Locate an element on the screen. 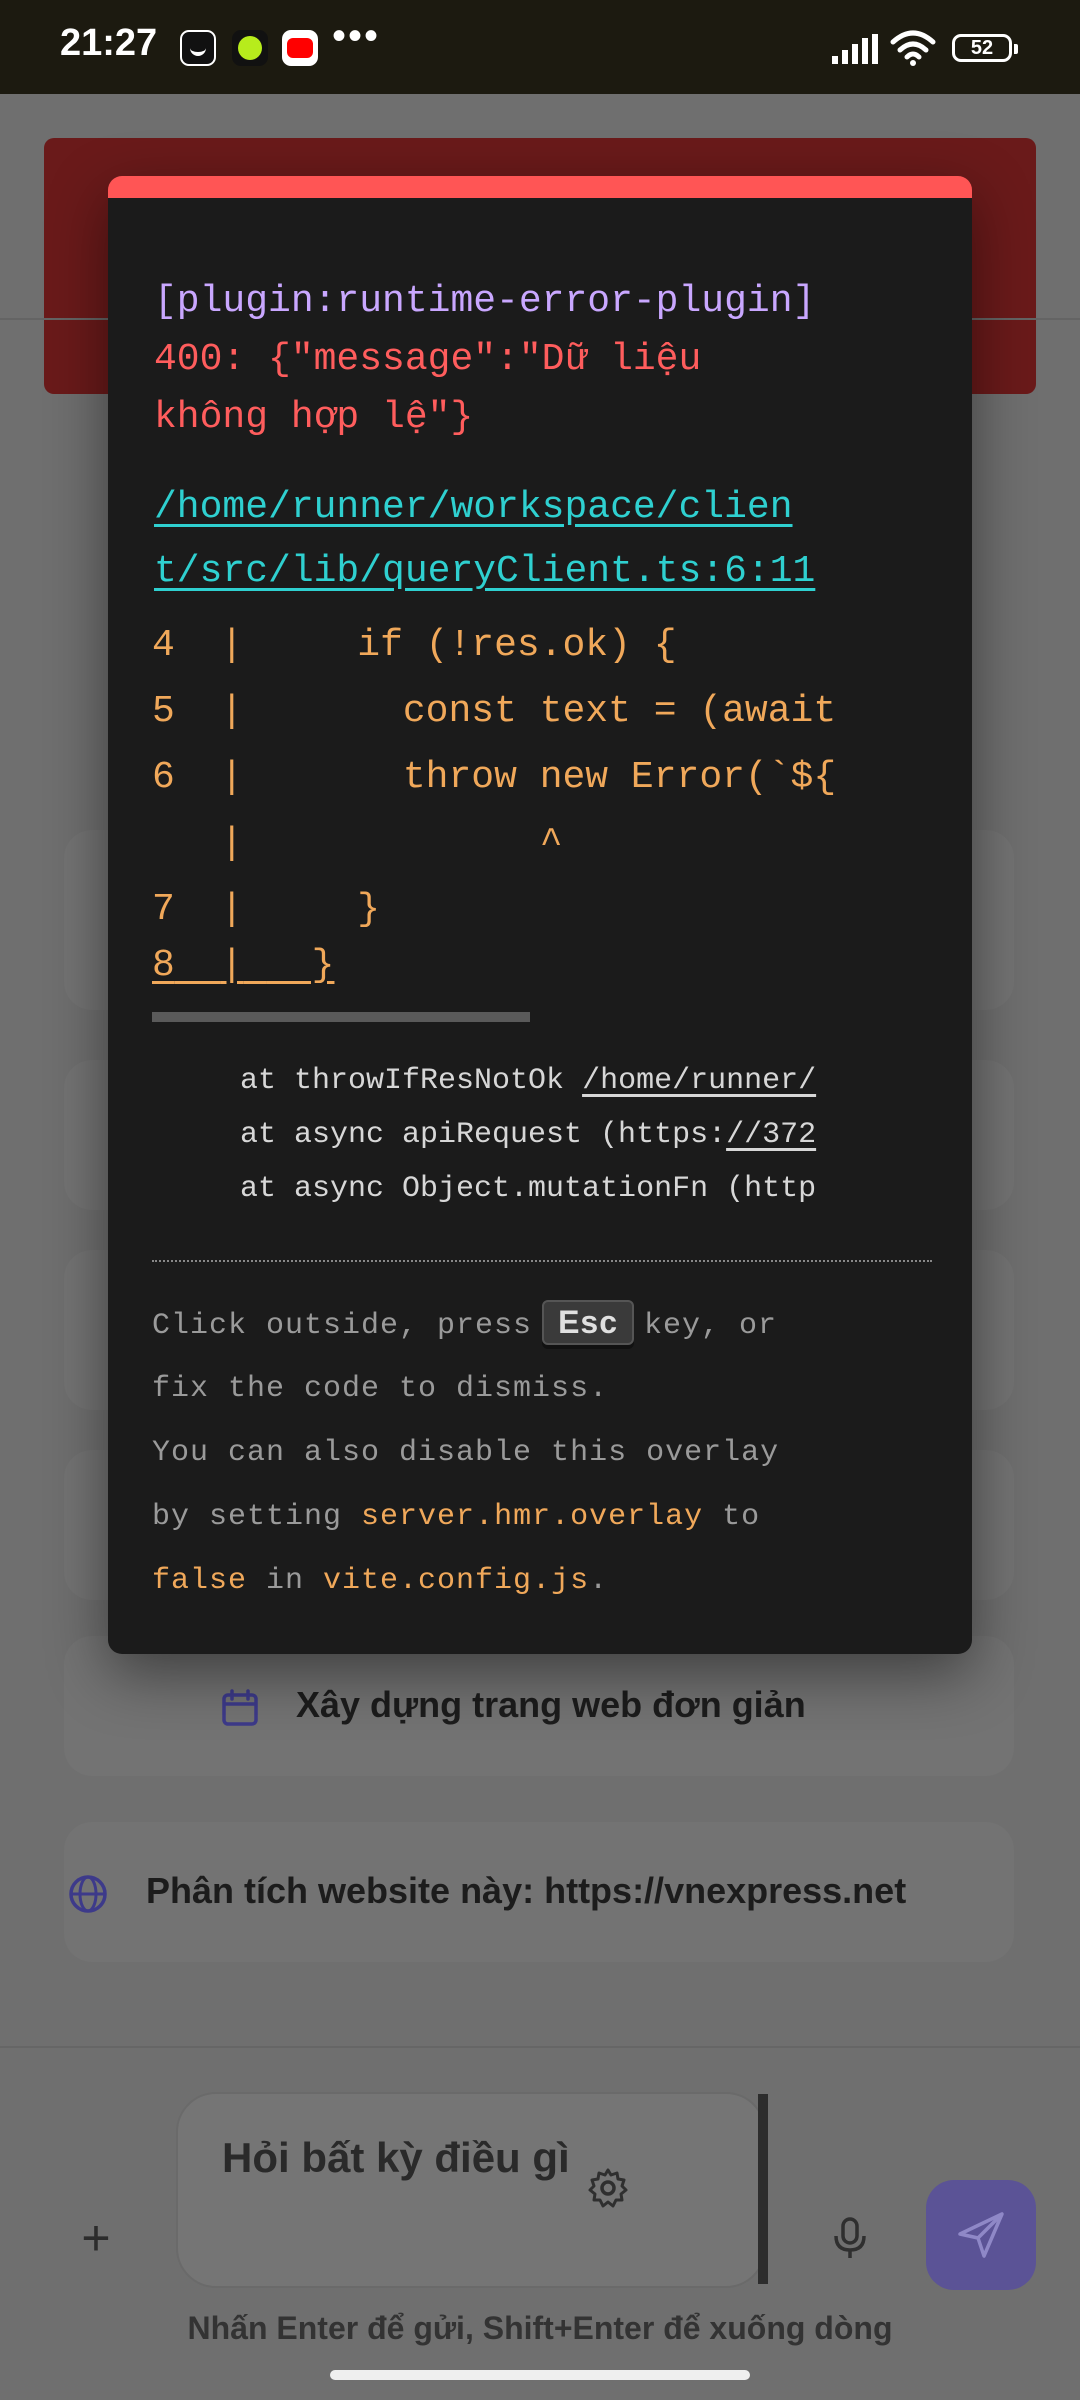 The image size is (1080, 2400). dismiss-tip: Click outside, press Esc key, or is located at coordinates (464, 1322).